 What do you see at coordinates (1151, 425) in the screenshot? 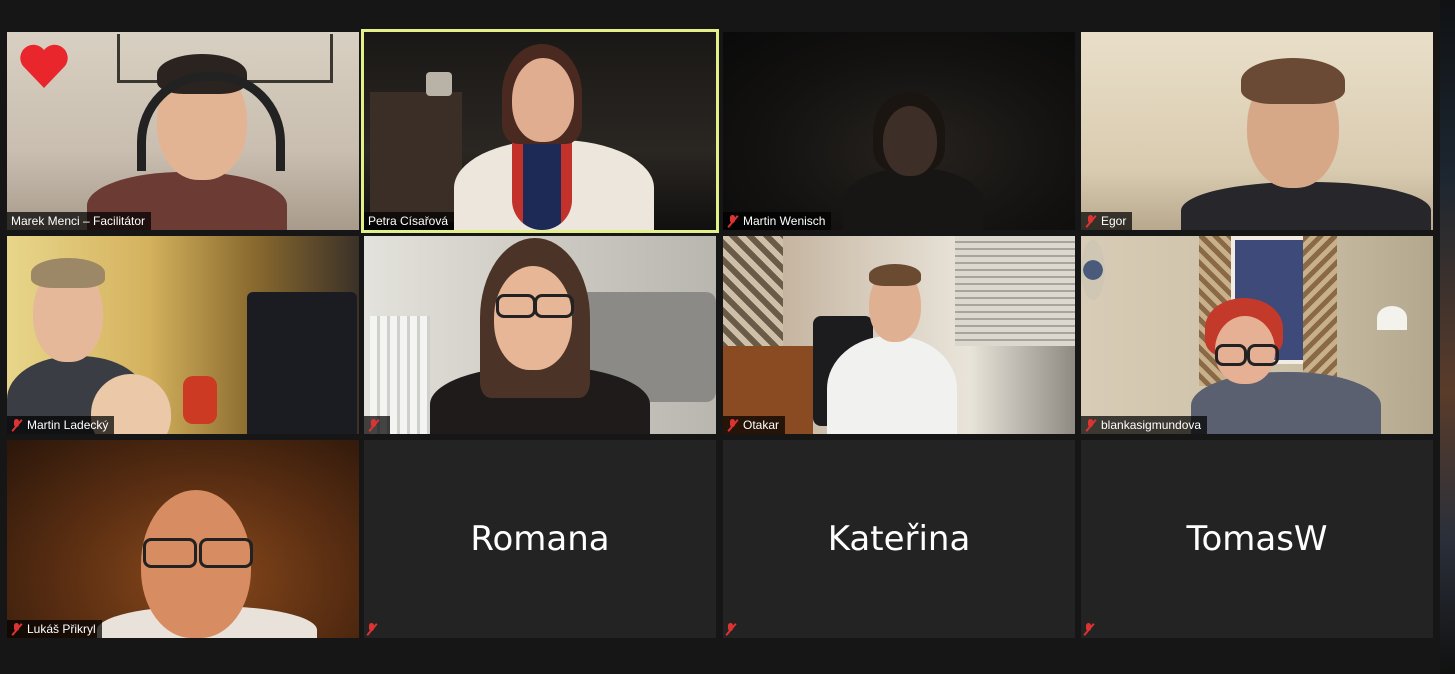
I see `participant-name: blankasigmundova` at bounding box center [1151, 425].